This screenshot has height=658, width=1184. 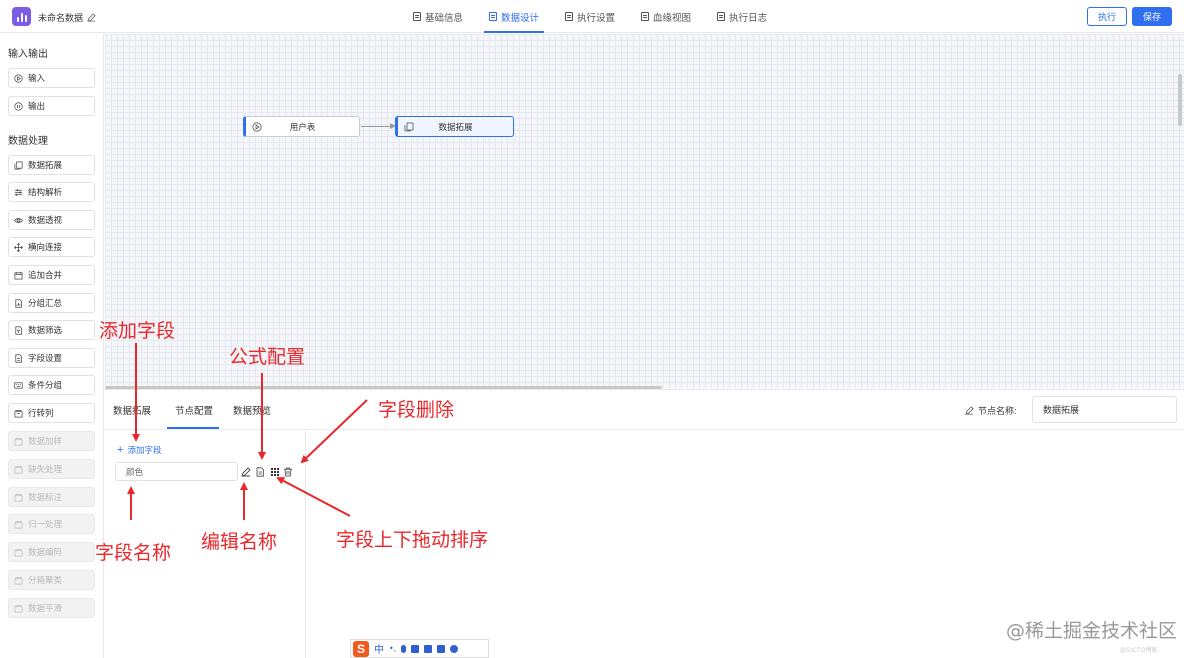 What do you see at coordinates (45, 358) in the screenshot?
I see `sidebar-item-label: 字段设置` at bounding box center [45, 358].